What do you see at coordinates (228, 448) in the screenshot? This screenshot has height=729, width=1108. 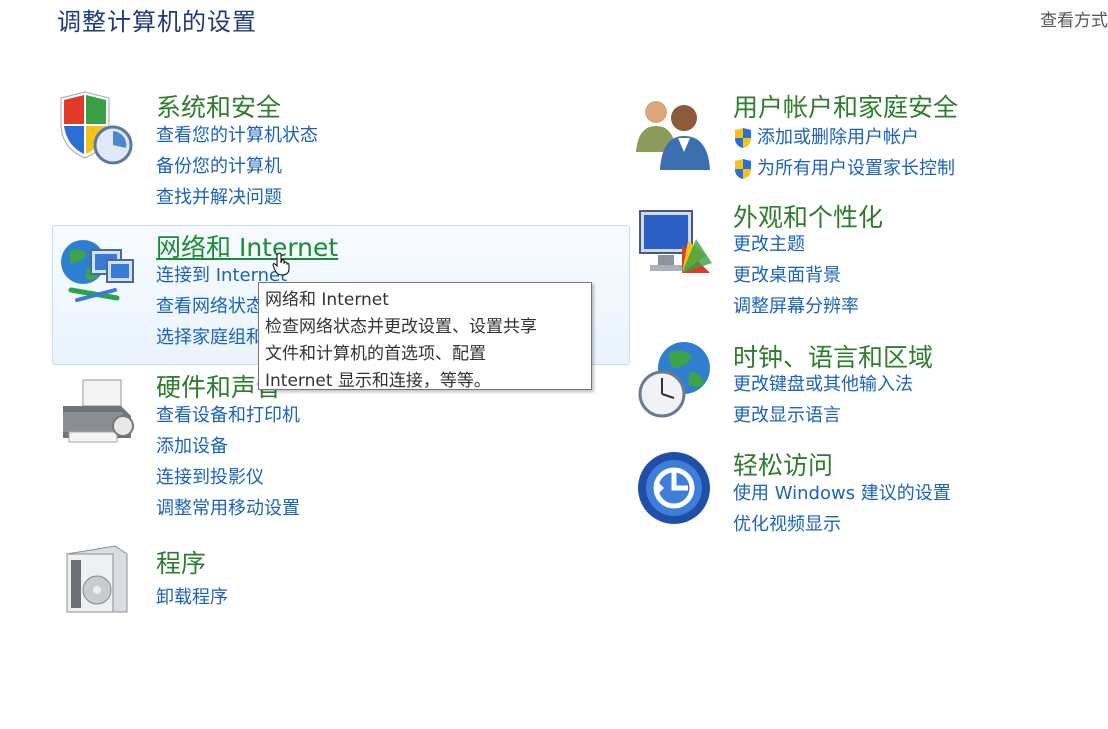 I see `link-add-device: 添加设备` at bounding box center [228, 448].